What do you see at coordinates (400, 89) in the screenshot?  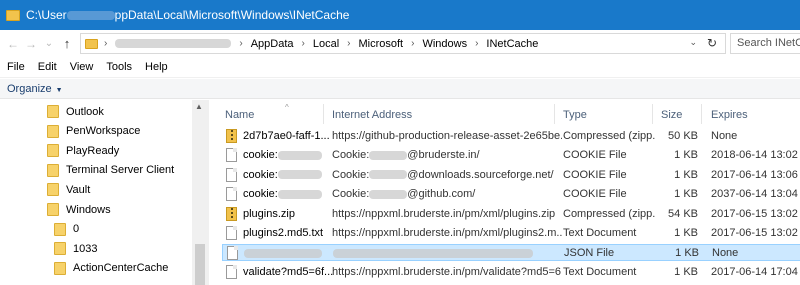 I see `command-bar: Organize ▼` at bounding box center [400, 89].